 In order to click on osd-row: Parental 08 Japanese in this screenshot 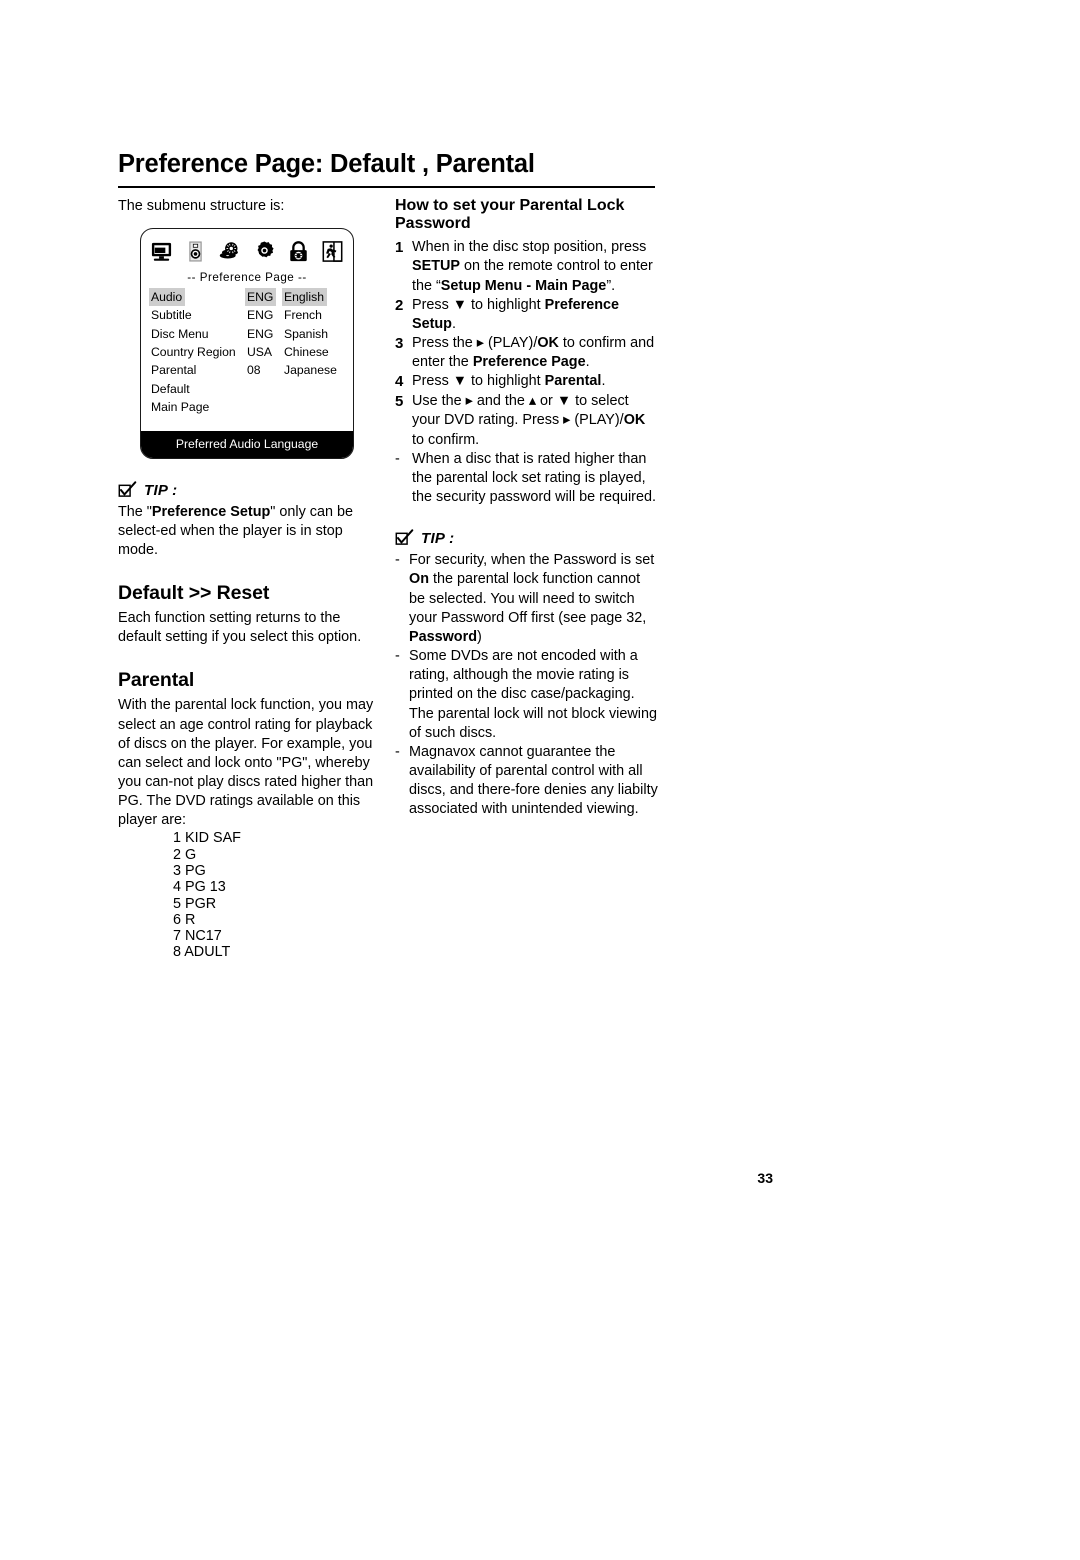, I will do `click(251, 370)`.